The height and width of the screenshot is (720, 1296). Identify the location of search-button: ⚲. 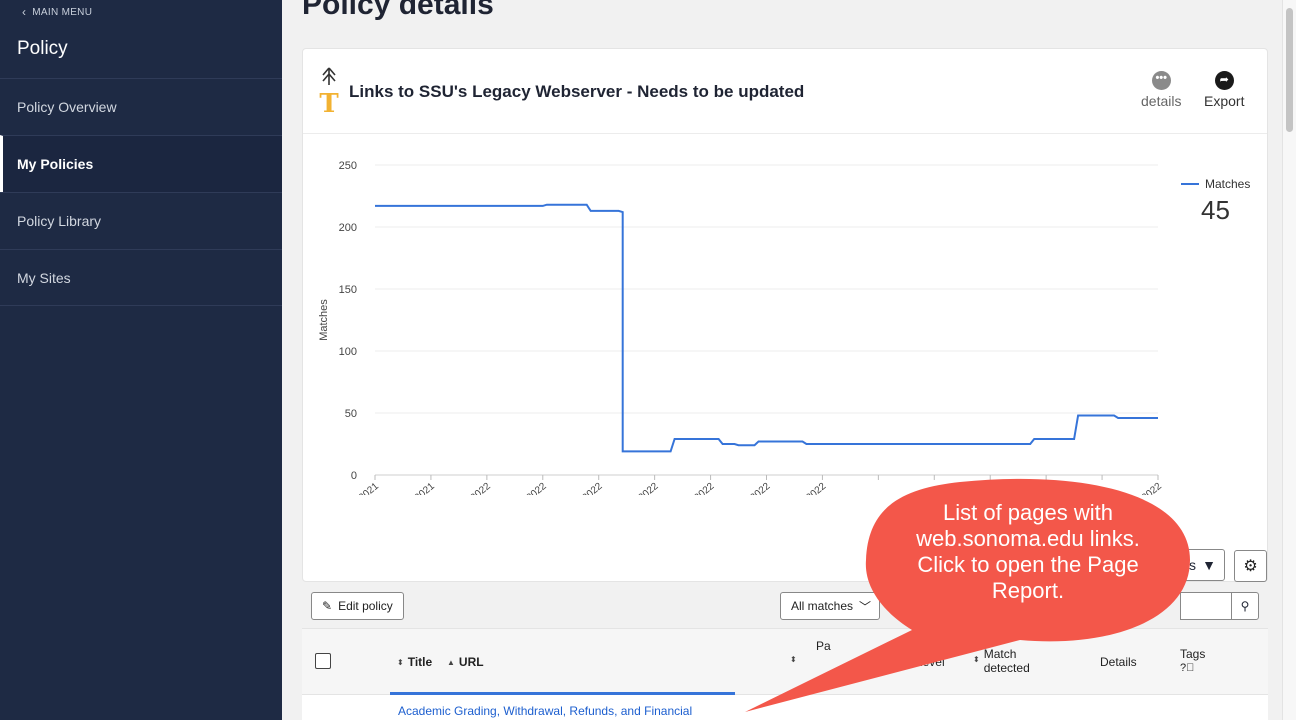
(1245, 606).